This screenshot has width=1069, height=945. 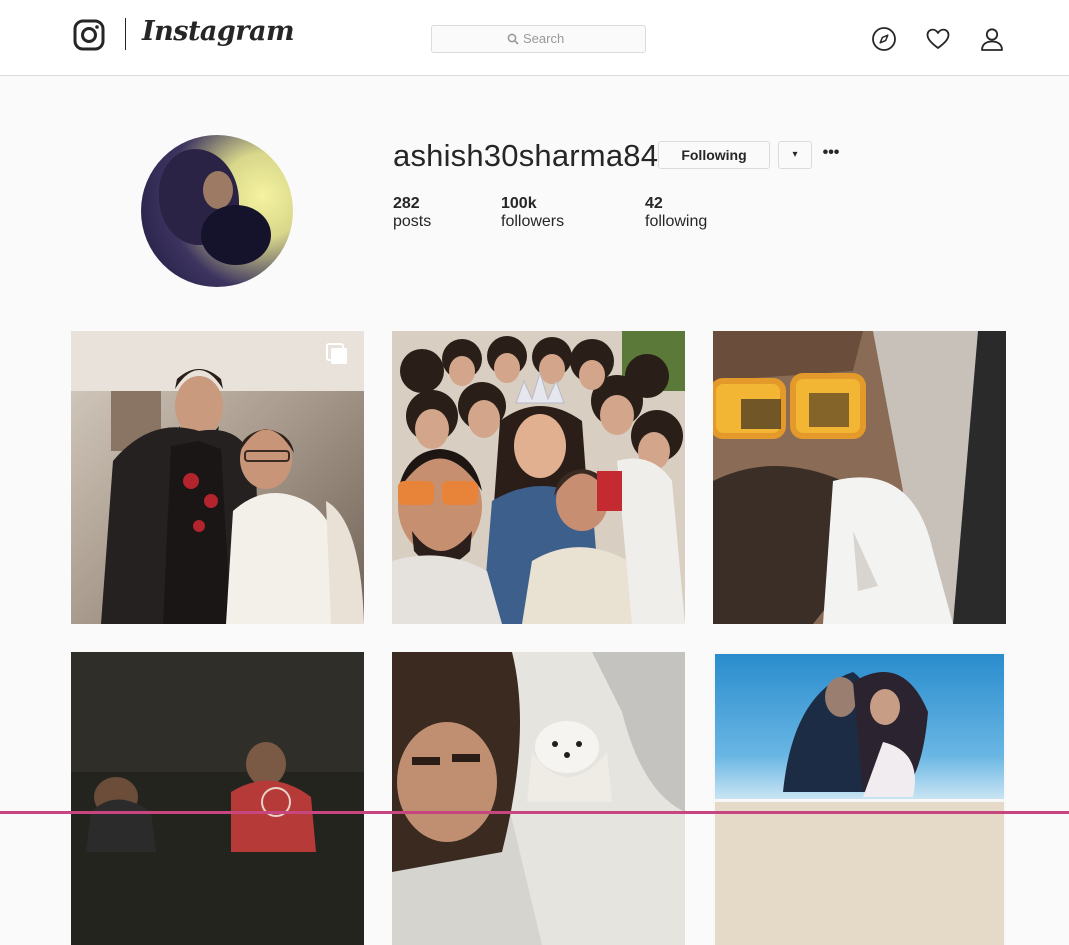 I want to click on search-input: Search, so click(x=538, y=39).